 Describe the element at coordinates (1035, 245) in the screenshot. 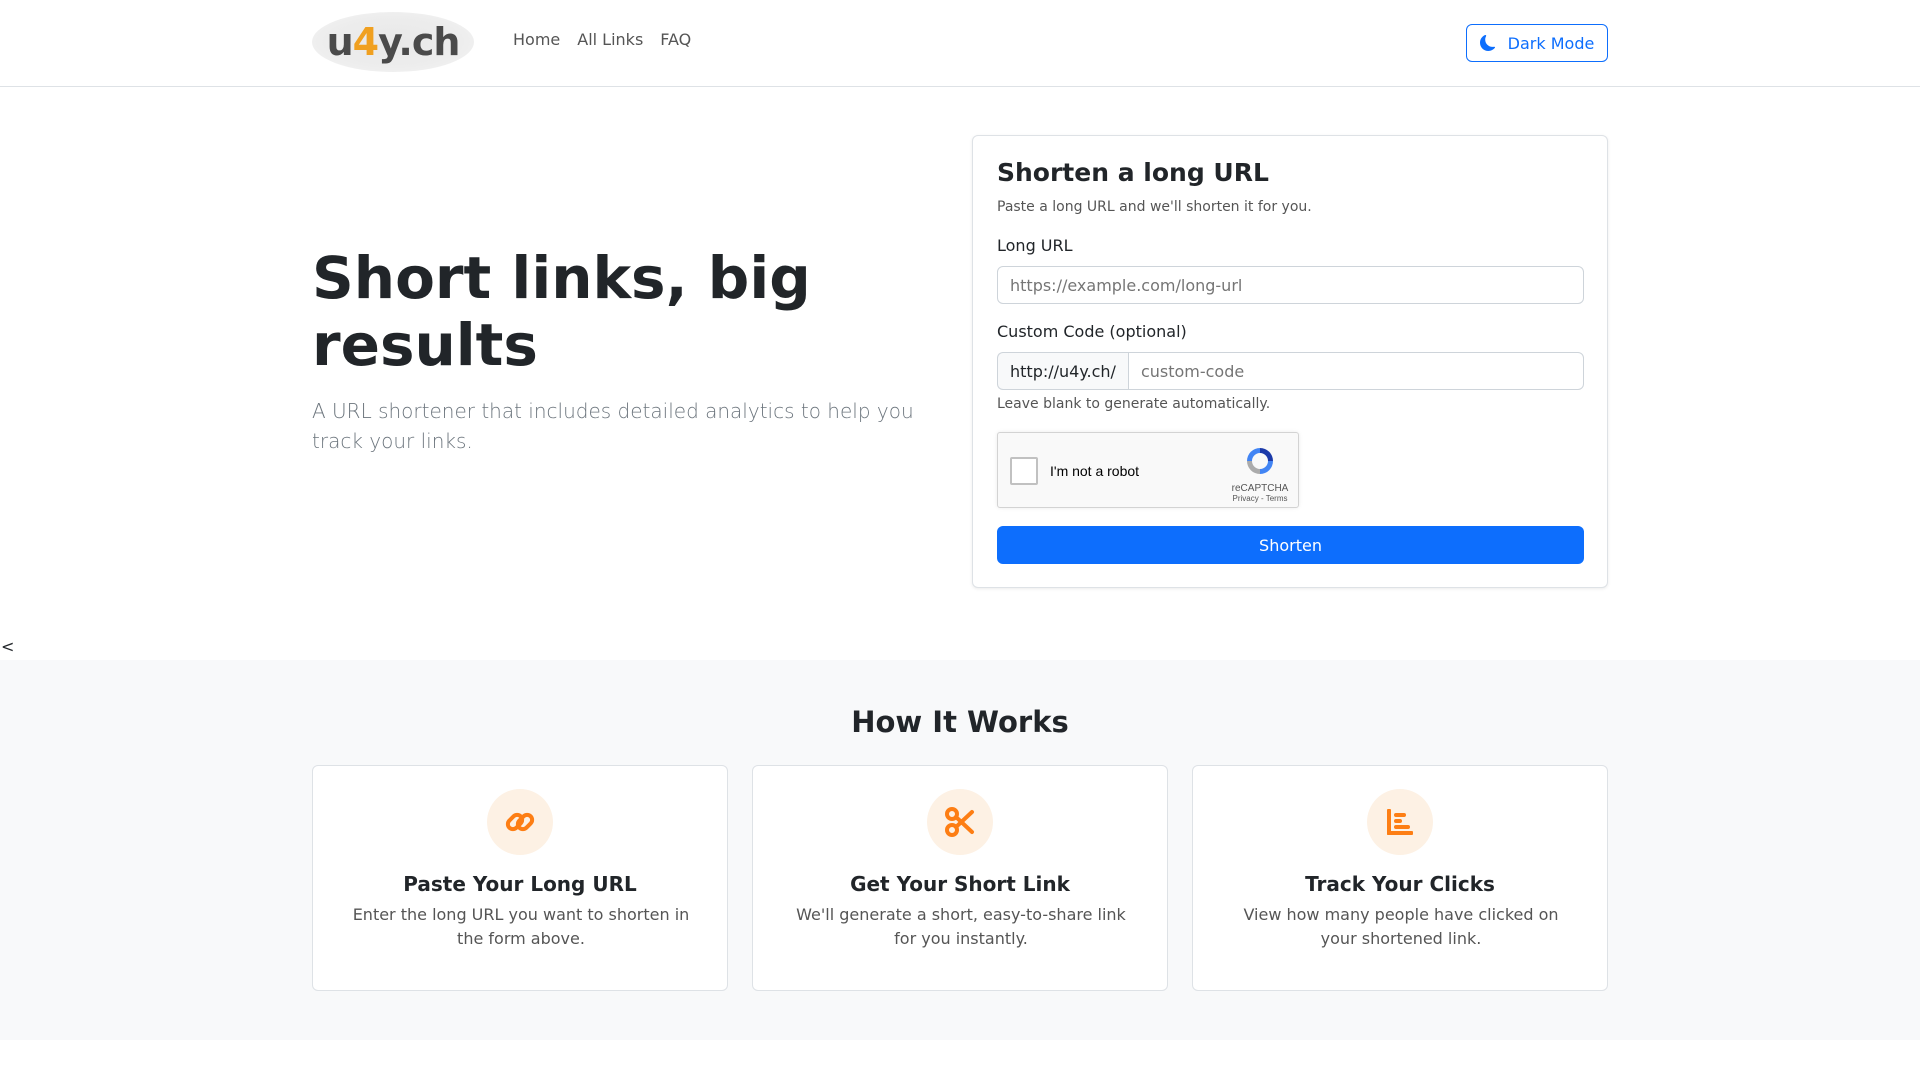

I see `long-url-label: Long URL` at that location.